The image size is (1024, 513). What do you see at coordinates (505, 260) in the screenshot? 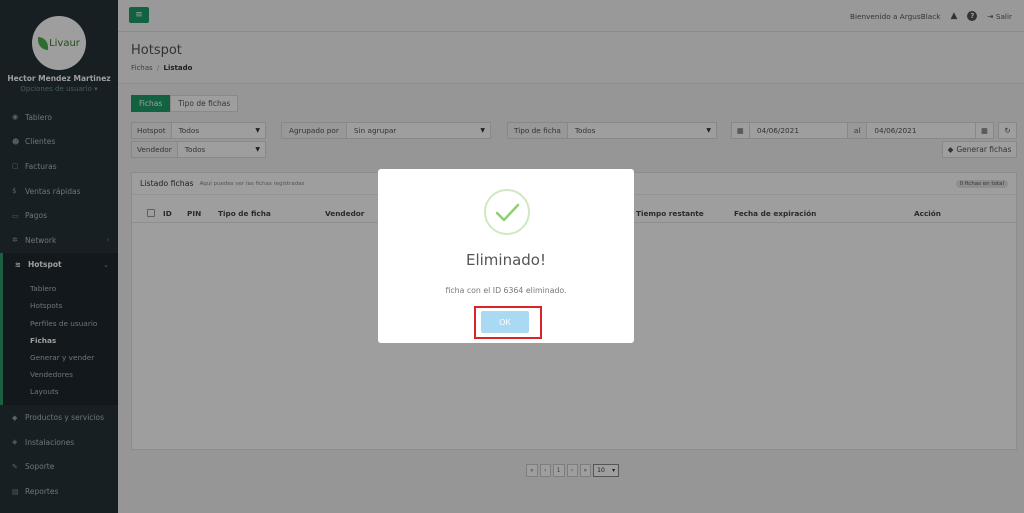
I see `dialog-title: Eliminado!` at bounding box center [505, 260].